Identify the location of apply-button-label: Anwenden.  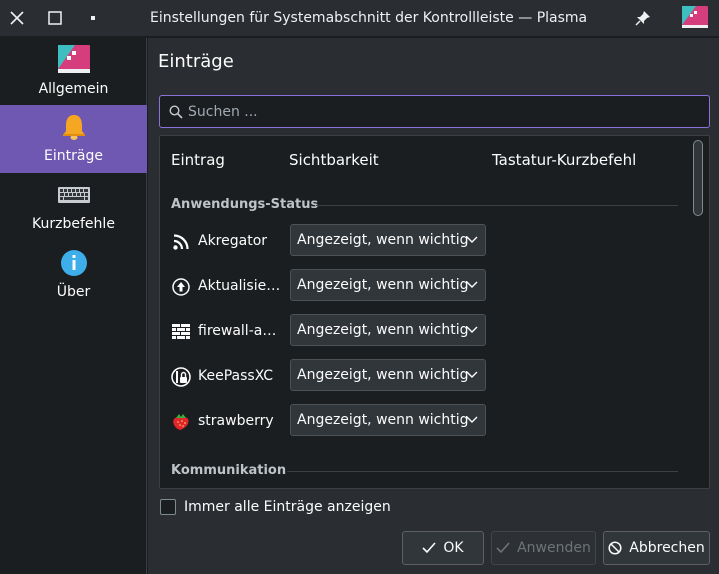
(554, 548).